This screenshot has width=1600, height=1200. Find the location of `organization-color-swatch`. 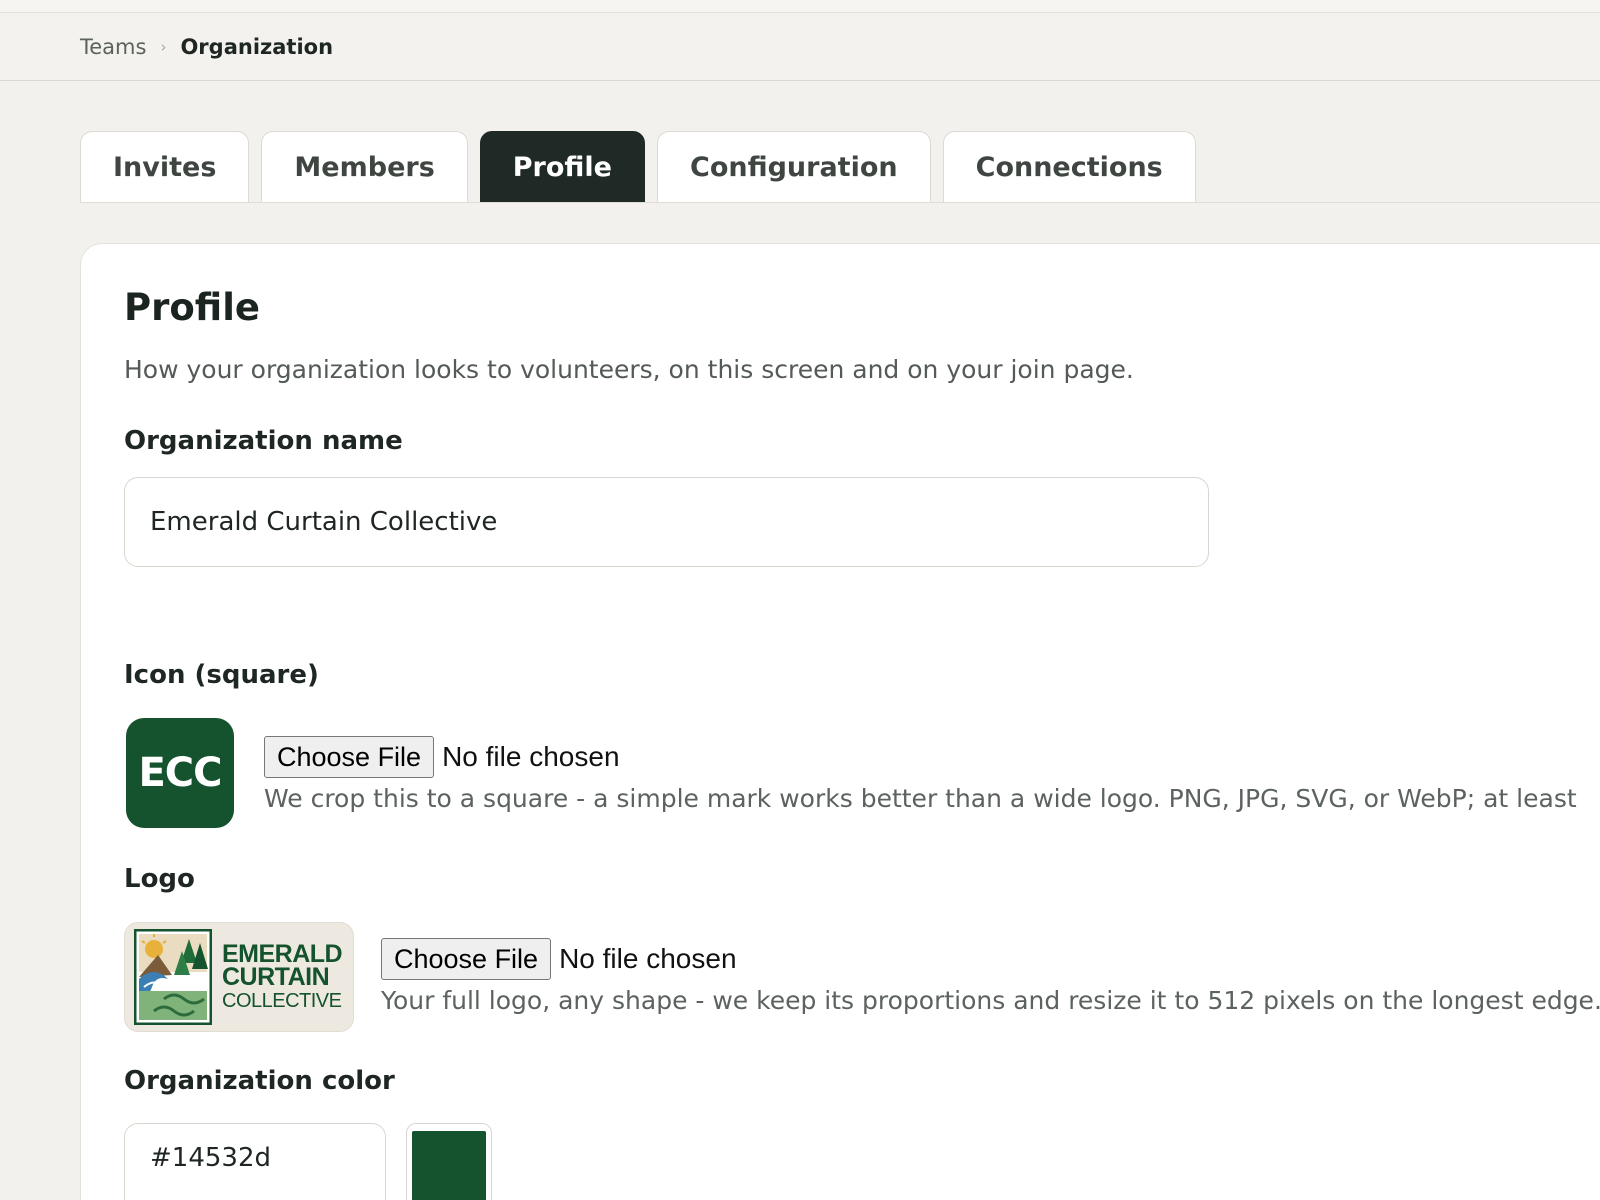

organization-color-swatch is located at coordinates (449, 1161).